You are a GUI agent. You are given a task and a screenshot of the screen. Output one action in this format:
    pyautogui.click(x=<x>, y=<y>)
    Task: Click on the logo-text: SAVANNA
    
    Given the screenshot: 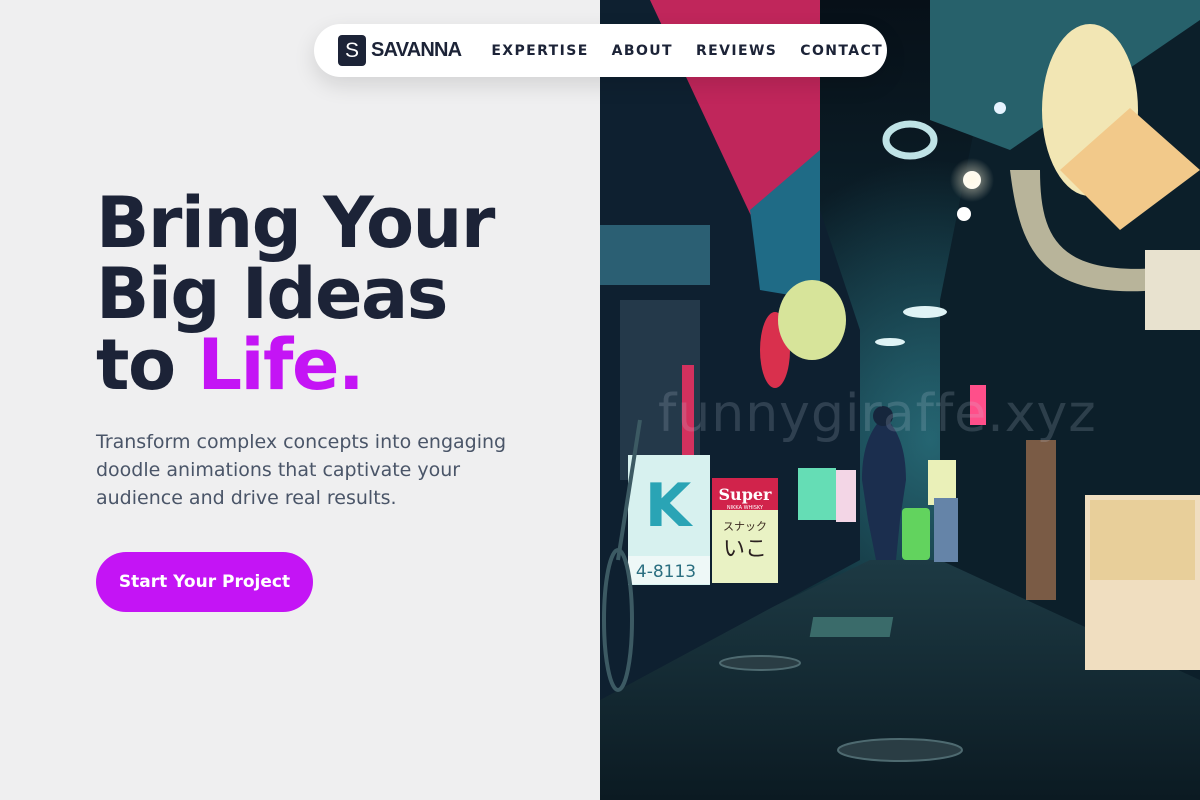 What is the action you would take?
    pyautogui.click(x=416, y=50)
    